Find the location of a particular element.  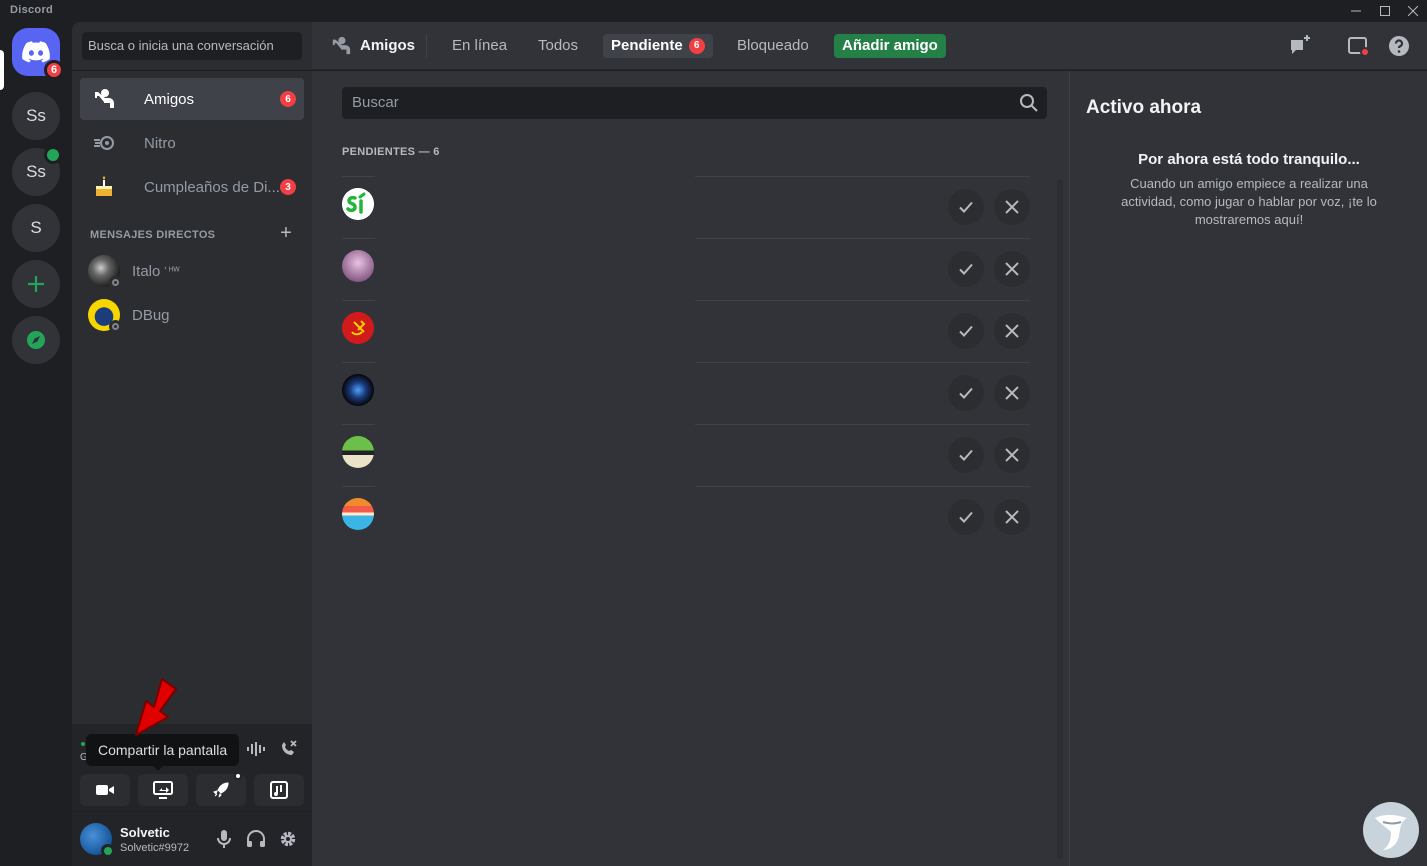

user-avatar is located at coordinates (97, 840).